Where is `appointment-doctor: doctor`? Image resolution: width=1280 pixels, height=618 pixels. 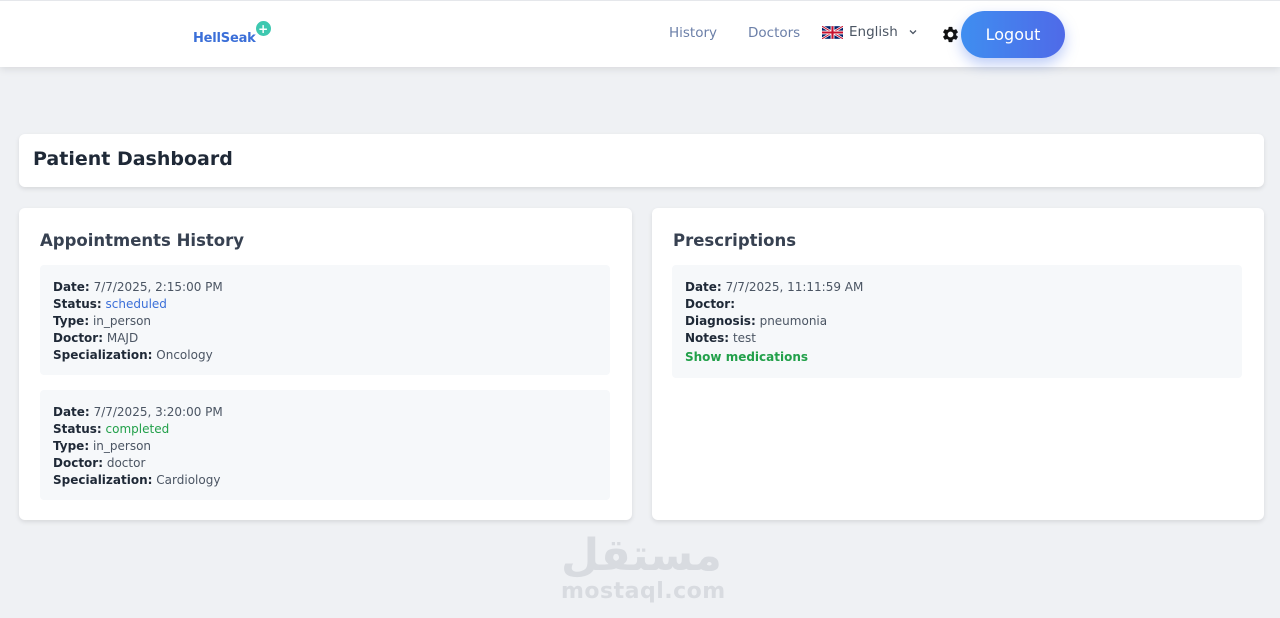
appointment-doctor: doctor is located at coordinates (126, 463).